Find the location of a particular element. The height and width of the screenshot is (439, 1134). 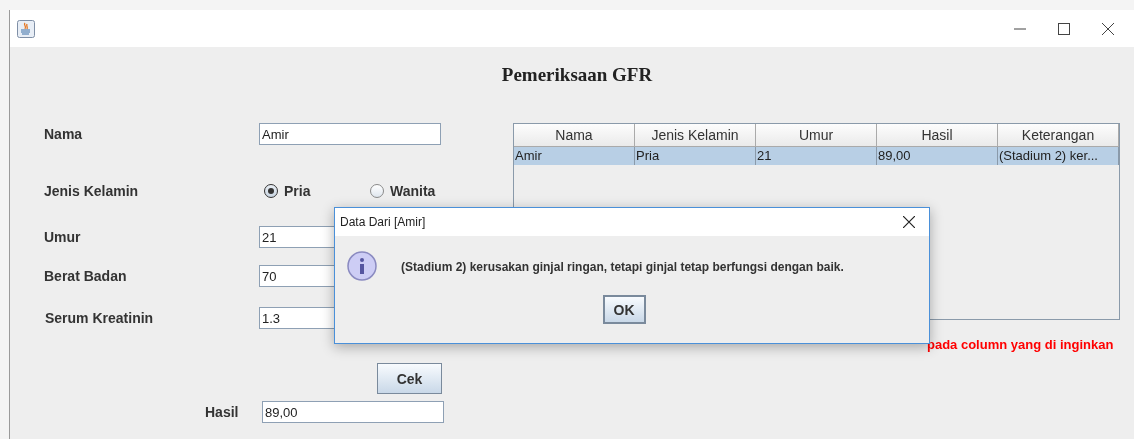

ok-button: OK is located at coordinates (624, 309).